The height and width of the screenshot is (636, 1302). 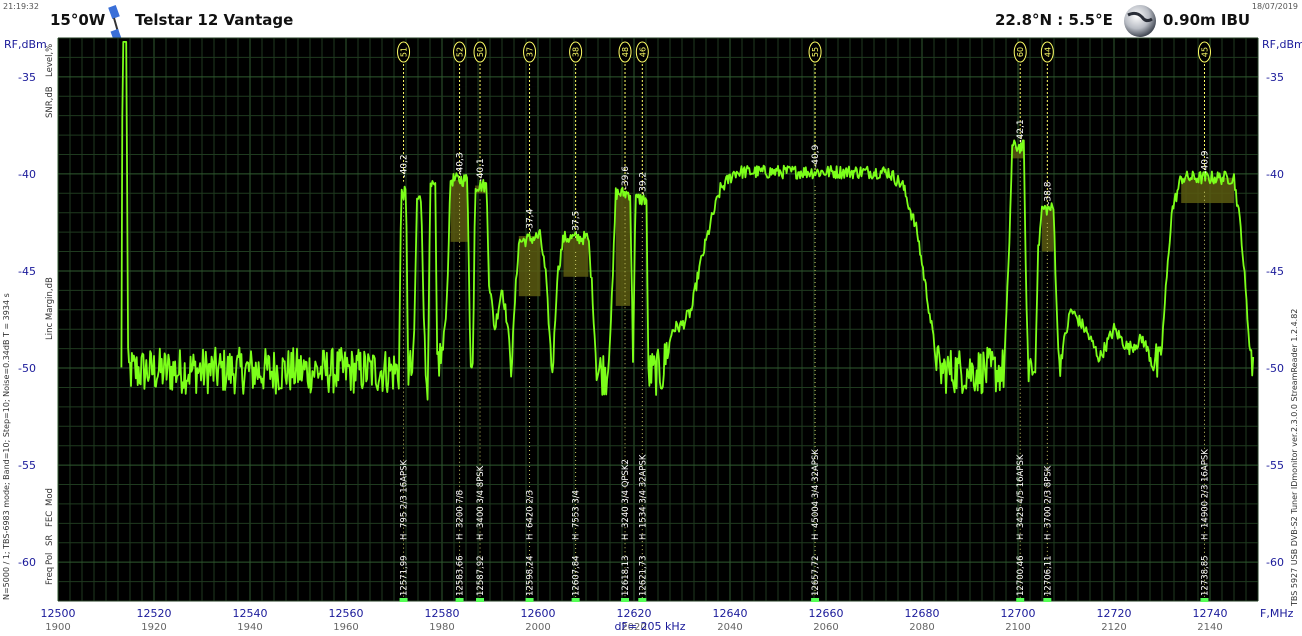 I want to click on x-tick-label: 12520, so click(x=154, y=613).